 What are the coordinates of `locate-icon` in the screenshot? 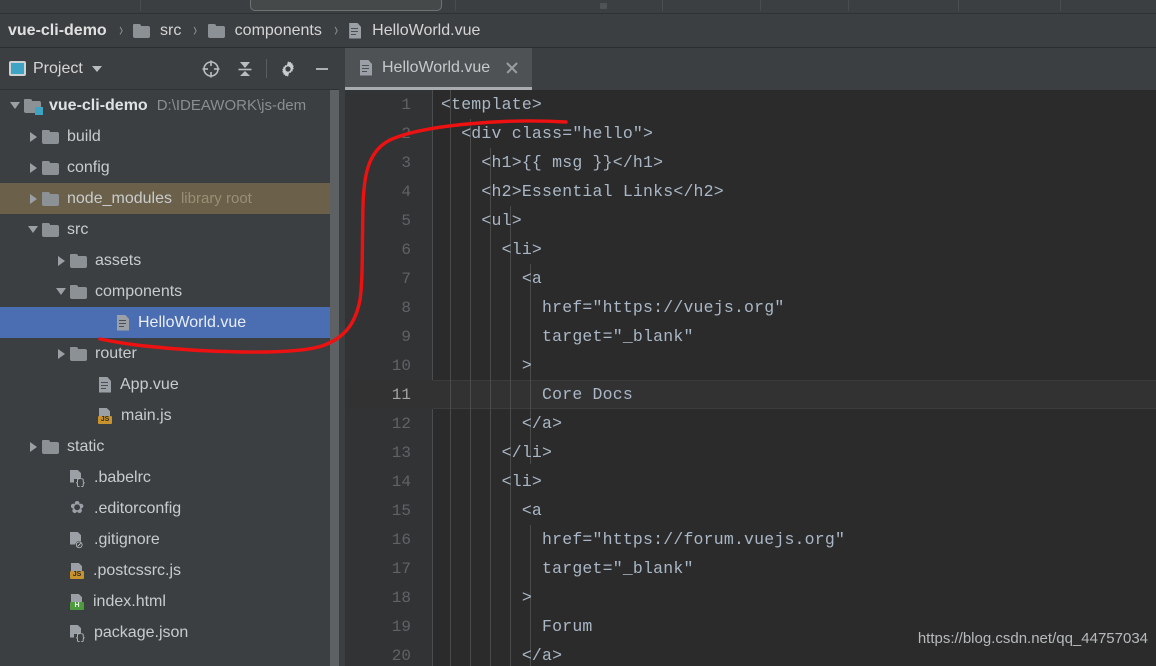 It's located at (211, 69).